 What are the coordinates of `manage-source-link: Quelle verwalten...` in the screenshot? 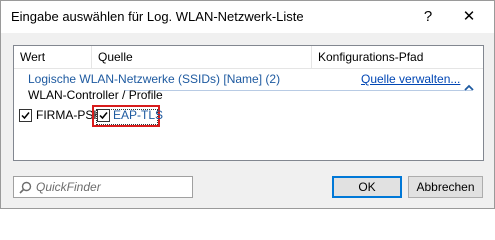 It's located at (410, 79).